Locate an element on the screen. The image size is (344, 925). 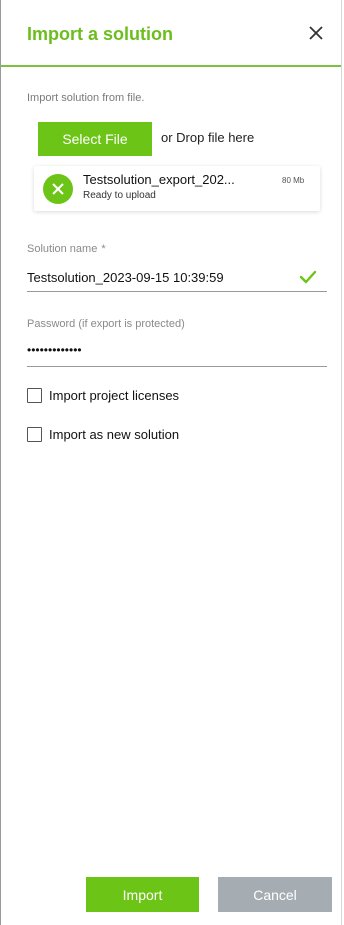
import-licenses-option: Import project licenses is located at coordinates (103, 395).